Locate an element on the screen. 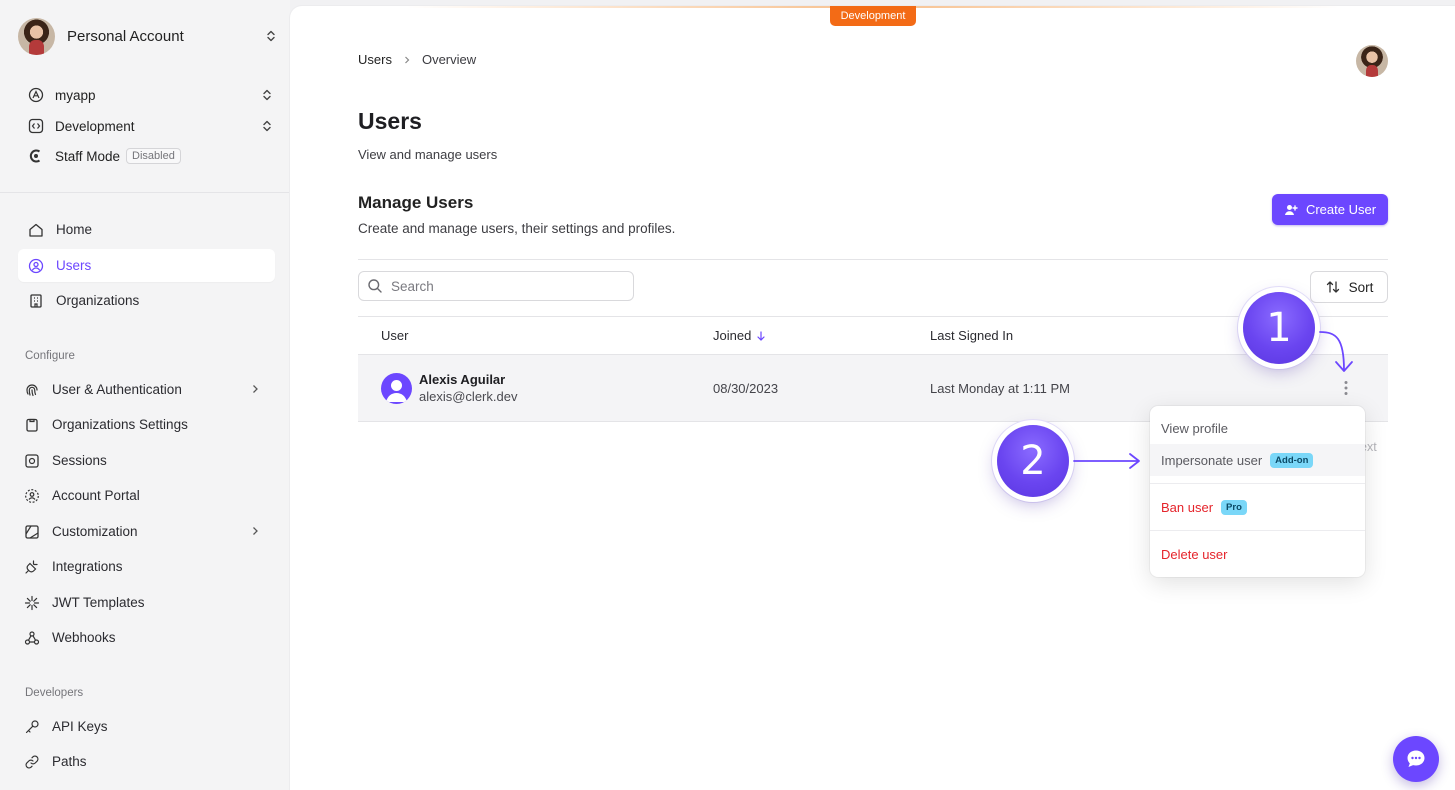 This screenshot has height=790, width=1455. sidebar-item-label: Customization is located at coordinates (95, 531).